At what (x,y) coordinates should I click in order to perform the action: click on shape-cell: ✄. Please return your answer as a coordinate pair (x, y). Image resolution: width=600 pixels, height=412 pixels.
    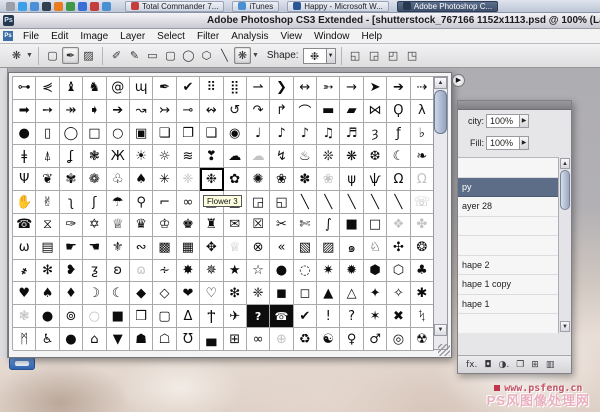
    Looking at the image, I should click on (305, 225).